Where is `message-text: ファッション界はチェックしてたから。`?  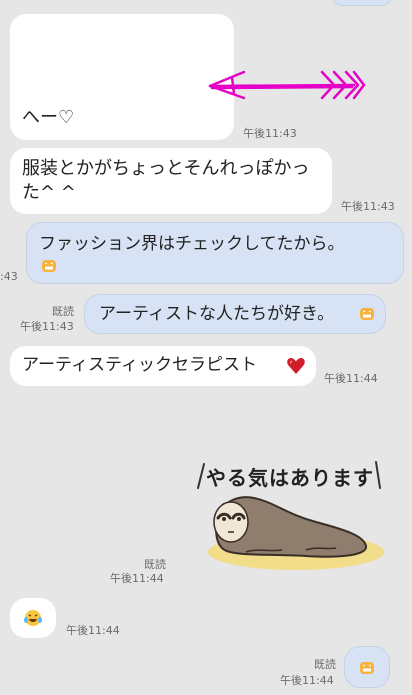 message-text: ファッション界はチェックしてたから。 is located at coordinates (192, 244).